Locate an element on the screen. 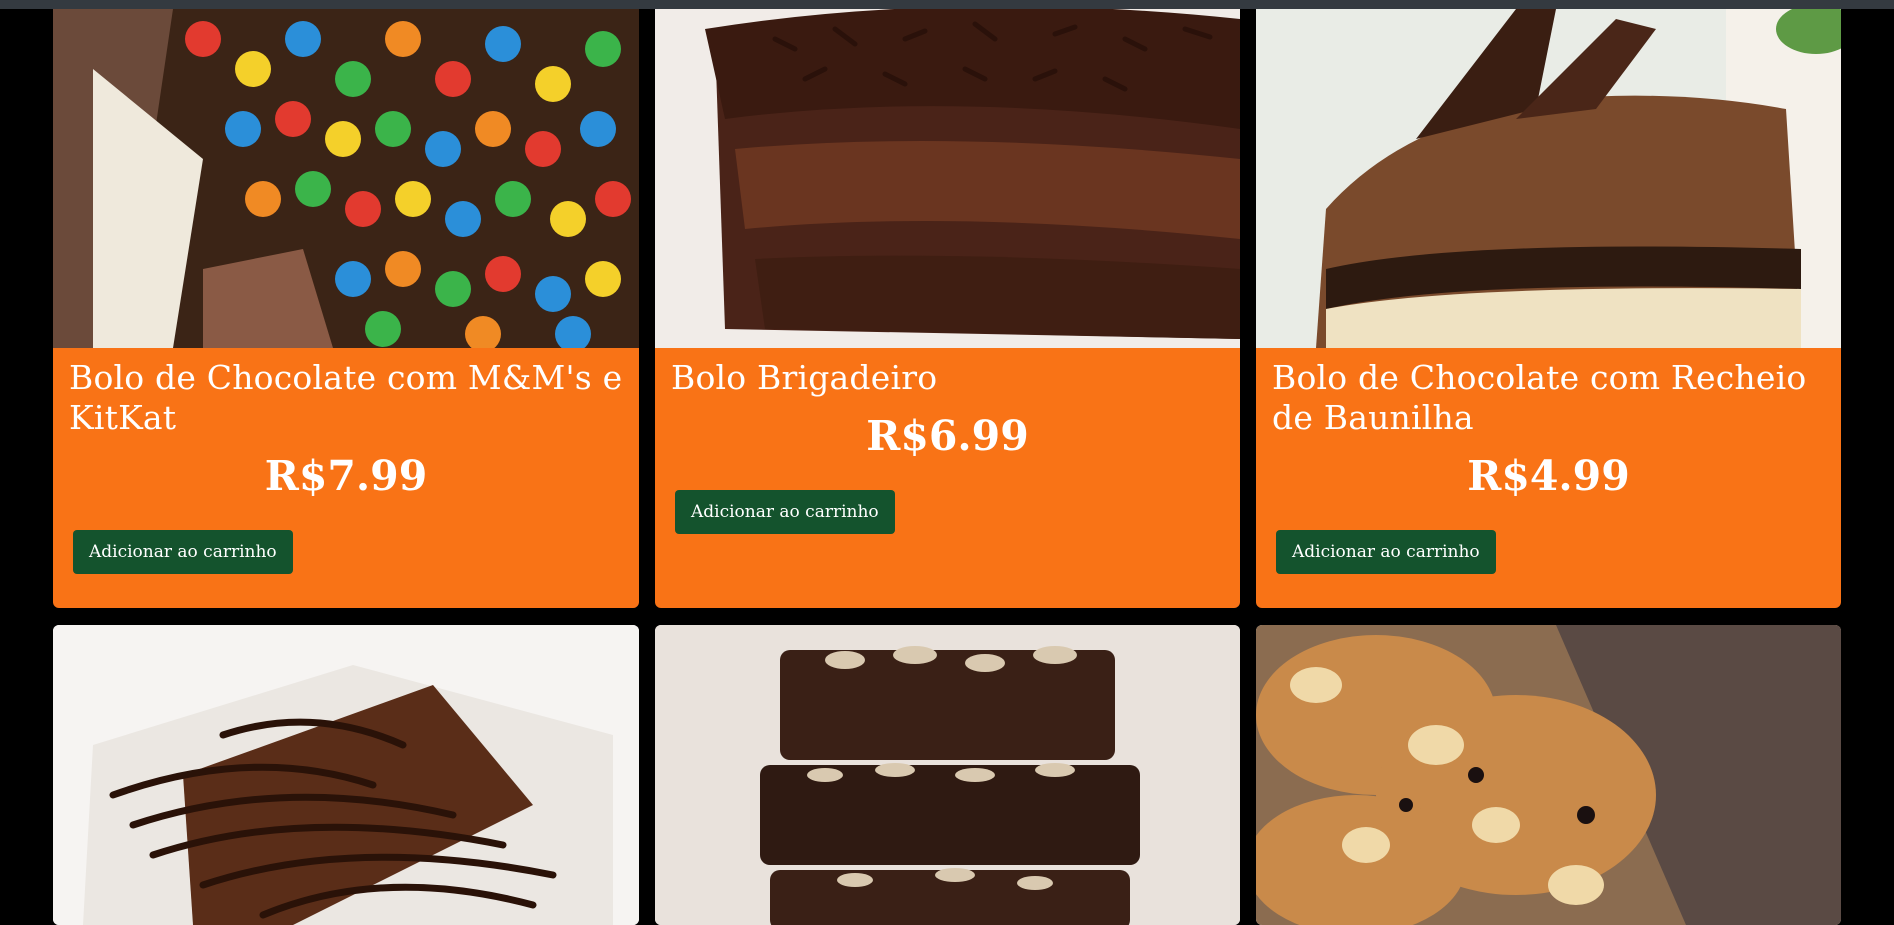 The image size is (1894, 925). top-navbar-edge is located at coordinates (947, 4).